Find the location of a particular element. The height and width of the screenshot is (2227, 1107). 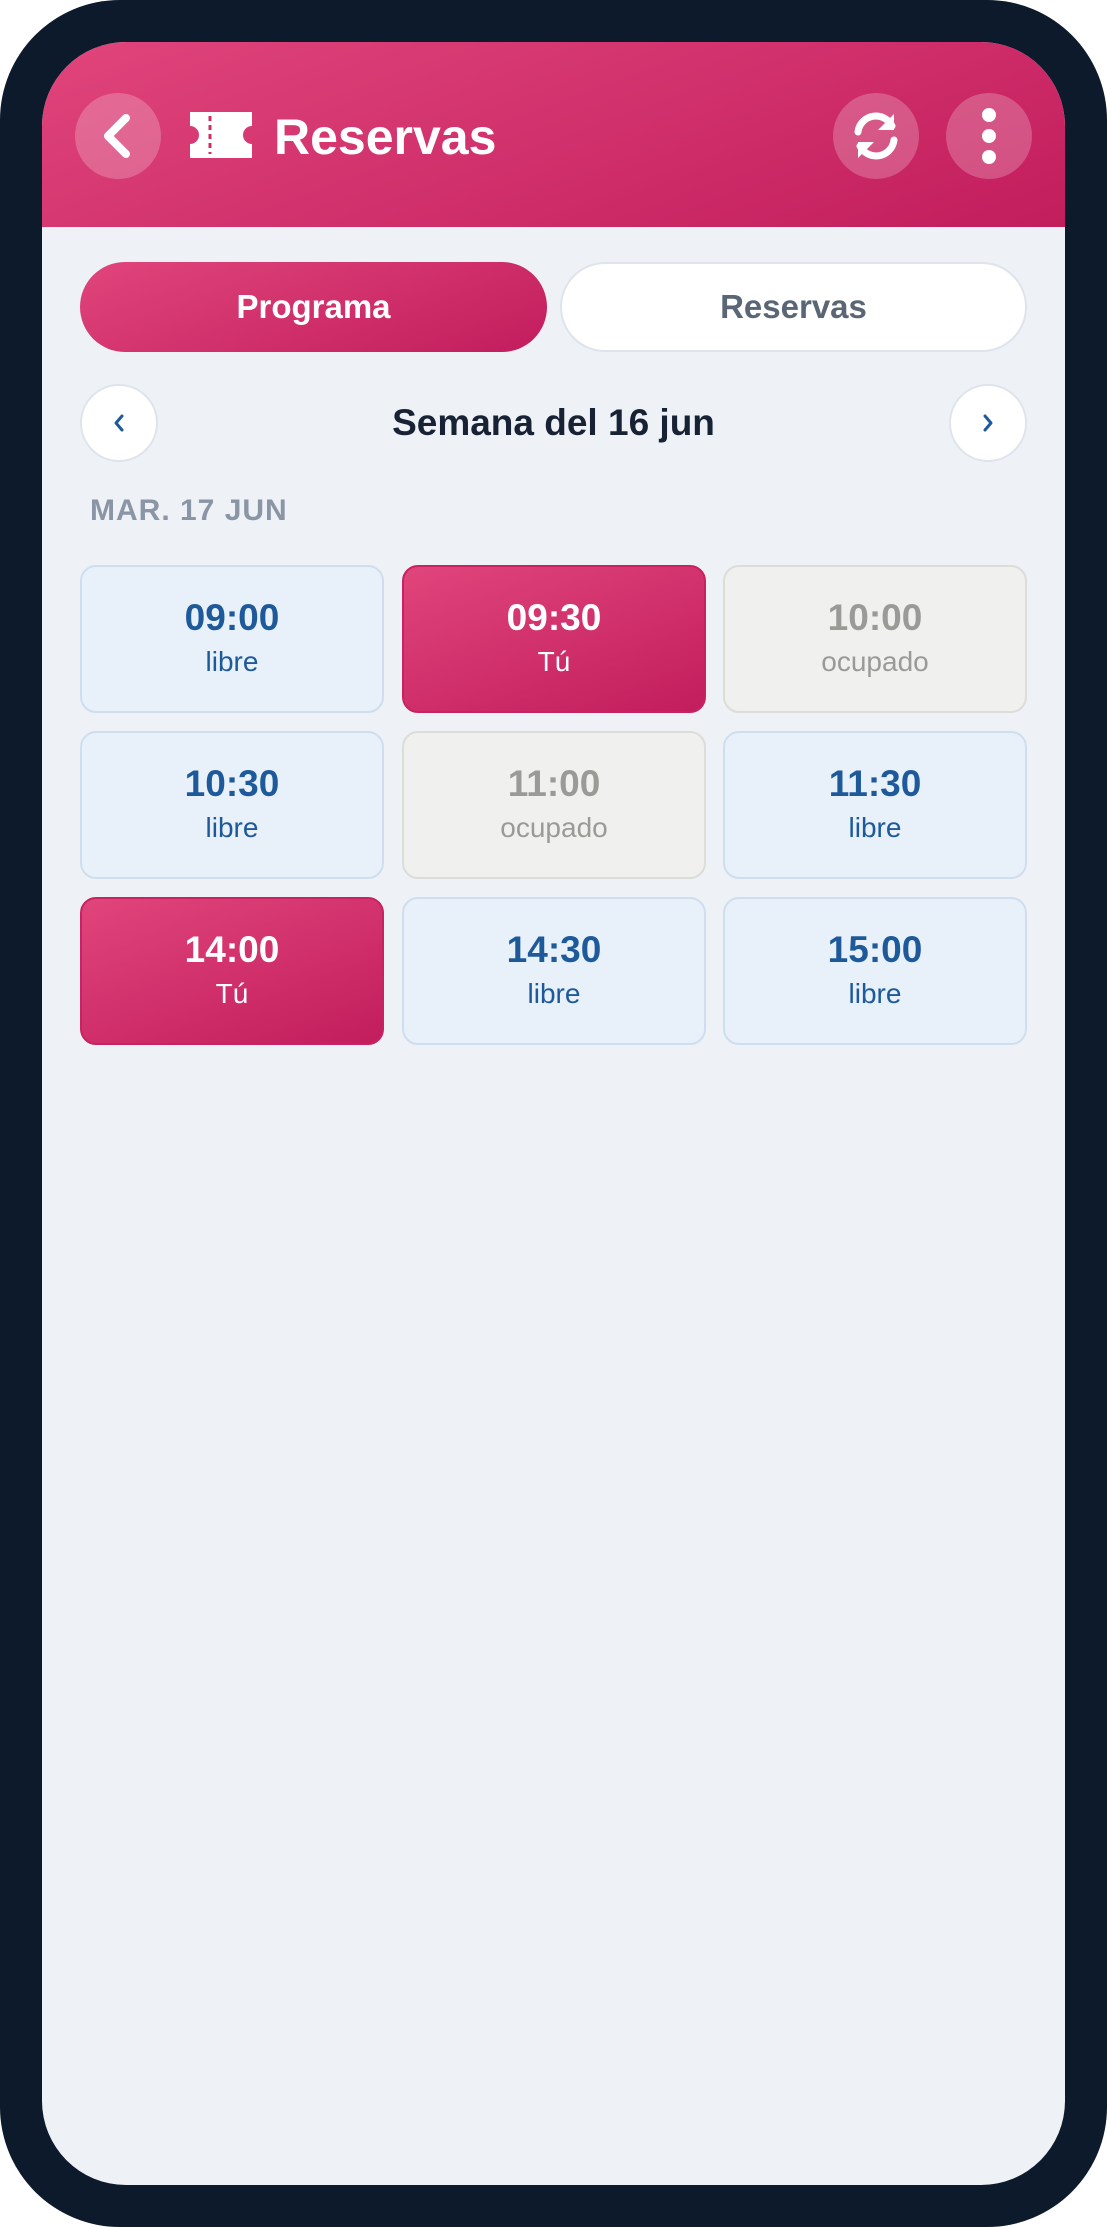

chevron-right-icon is located at coordinates (988, 423).